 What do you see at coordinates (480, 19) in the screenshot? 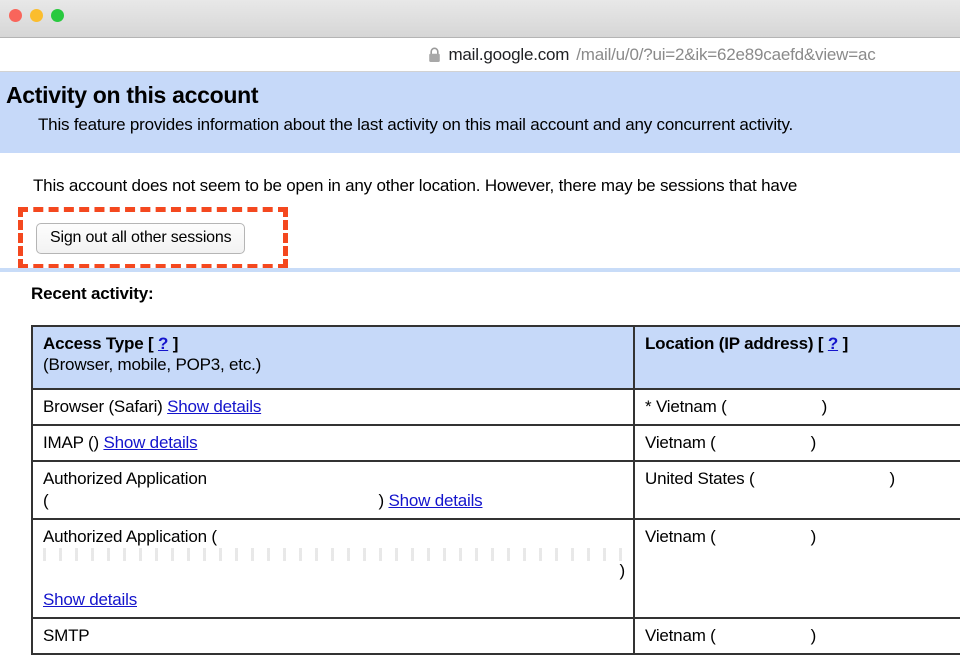
I see `window-titlebar` at bounding box center [480, 19].